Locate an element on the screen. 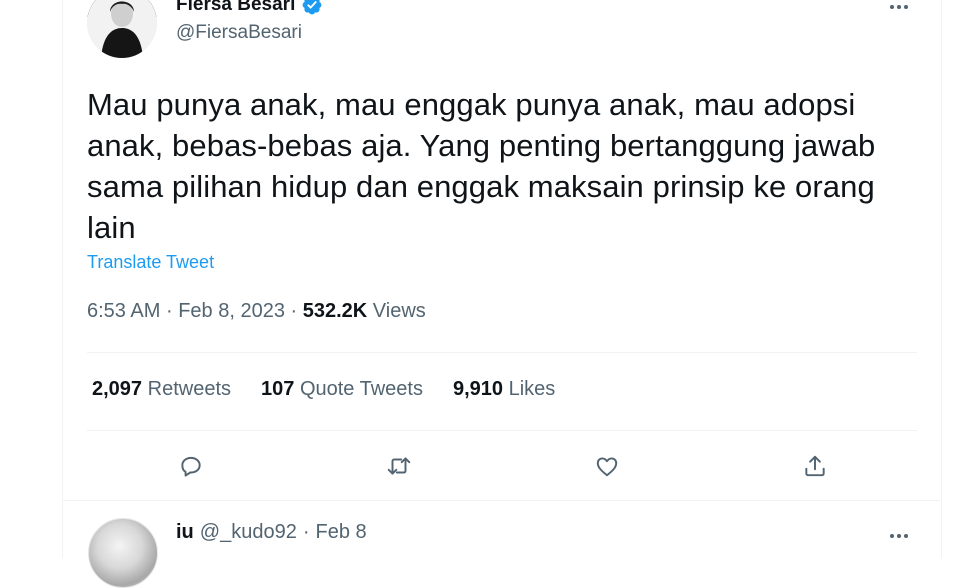 The height and width of the screenshot is (588, 970). like-icon is located at coordinates (607, 467).